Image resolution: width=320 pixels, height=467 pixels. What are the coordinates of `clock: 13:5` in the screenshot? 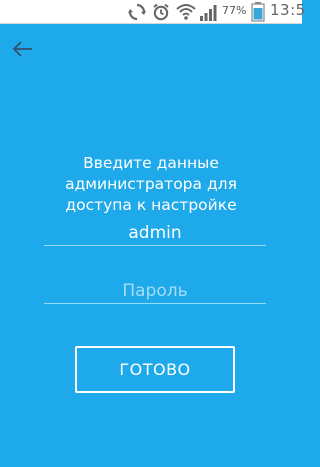 It's located at (288, 10).